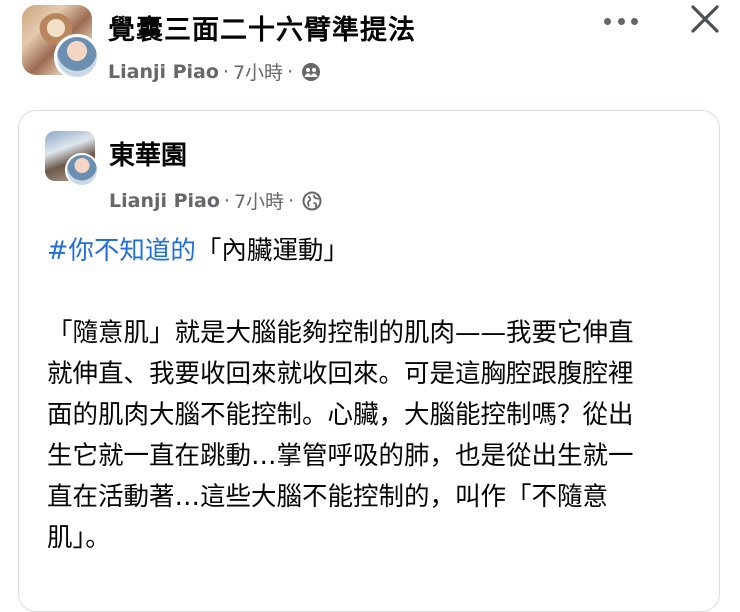 The image size is (740, 612). I want to click on globe-icon, so click(312, 200).